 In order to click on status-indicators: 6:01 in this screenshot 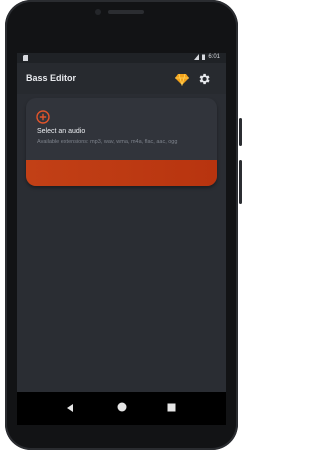, I will do `click(207, 57)`.